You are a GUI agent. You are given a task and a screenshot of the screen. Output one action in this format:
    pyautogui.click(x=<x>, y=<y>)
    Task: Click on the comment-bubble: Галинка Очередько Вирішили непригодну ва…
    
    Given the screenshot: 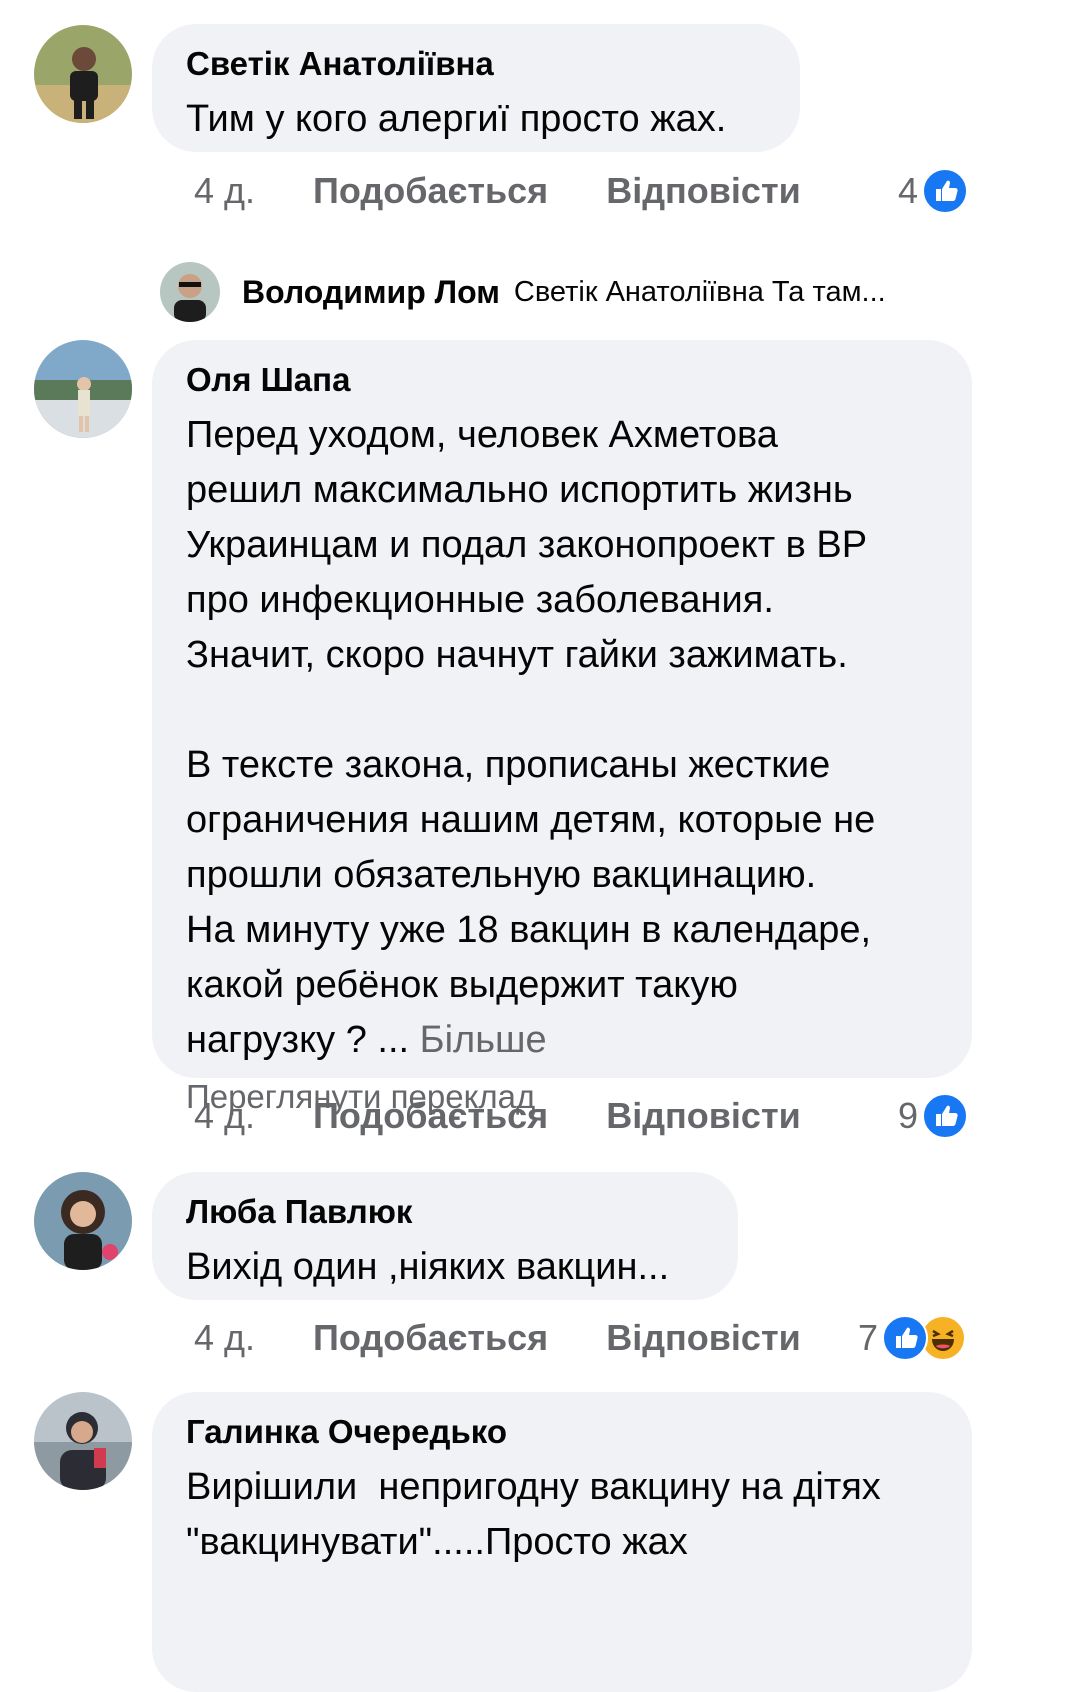 What is the action you would take?
    pyautogui.click(x=562, y=1542)
    